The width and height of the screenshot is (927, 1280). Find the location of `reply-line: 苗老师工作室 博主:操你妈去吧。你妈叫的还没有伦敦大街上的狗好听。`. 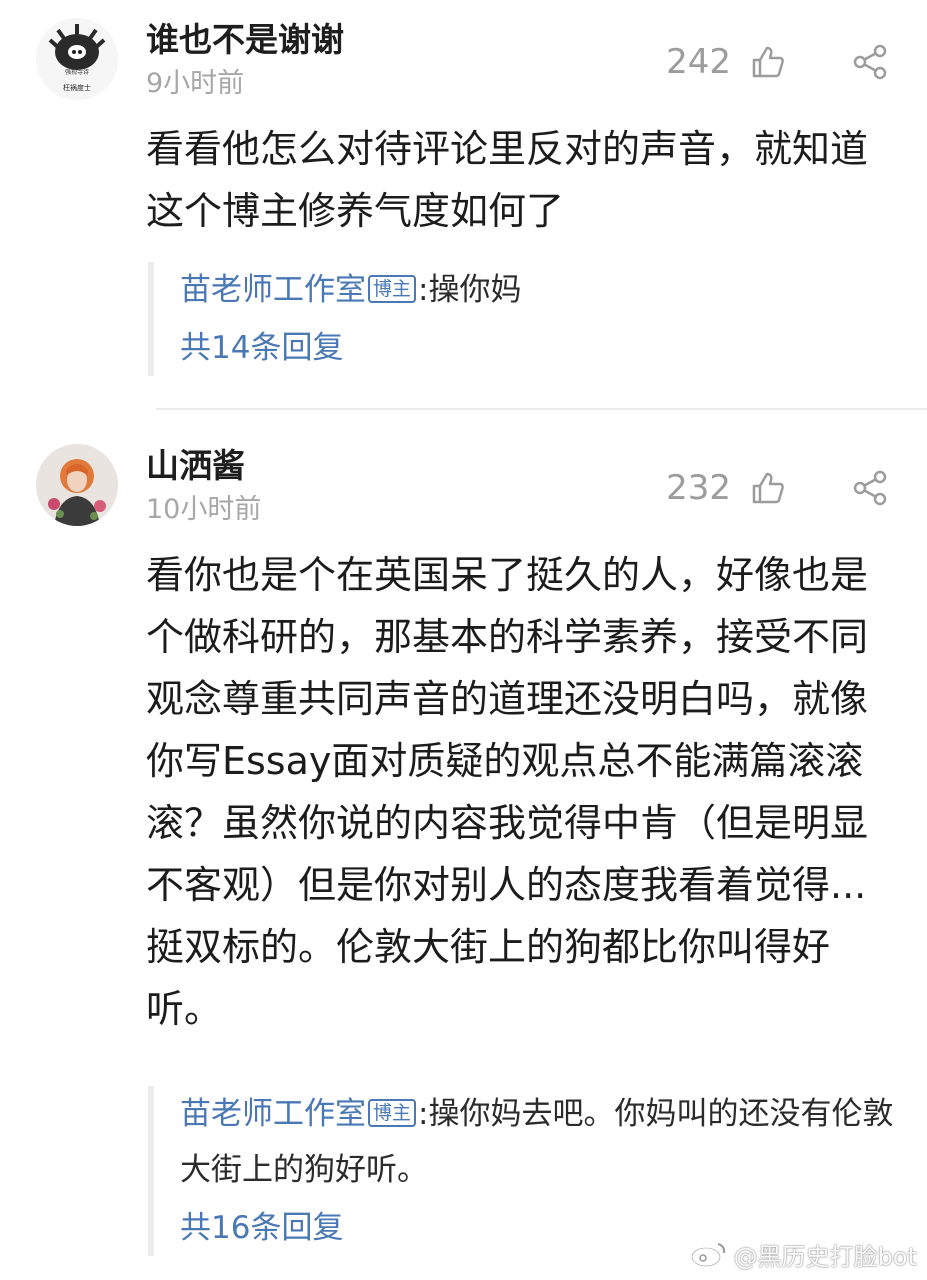

reply-line: 苗老师工作室 博主:操你妈去吧。你妈叫的还没有伦敦大街上的狗好听。 is located at coordinates (550, 1142).